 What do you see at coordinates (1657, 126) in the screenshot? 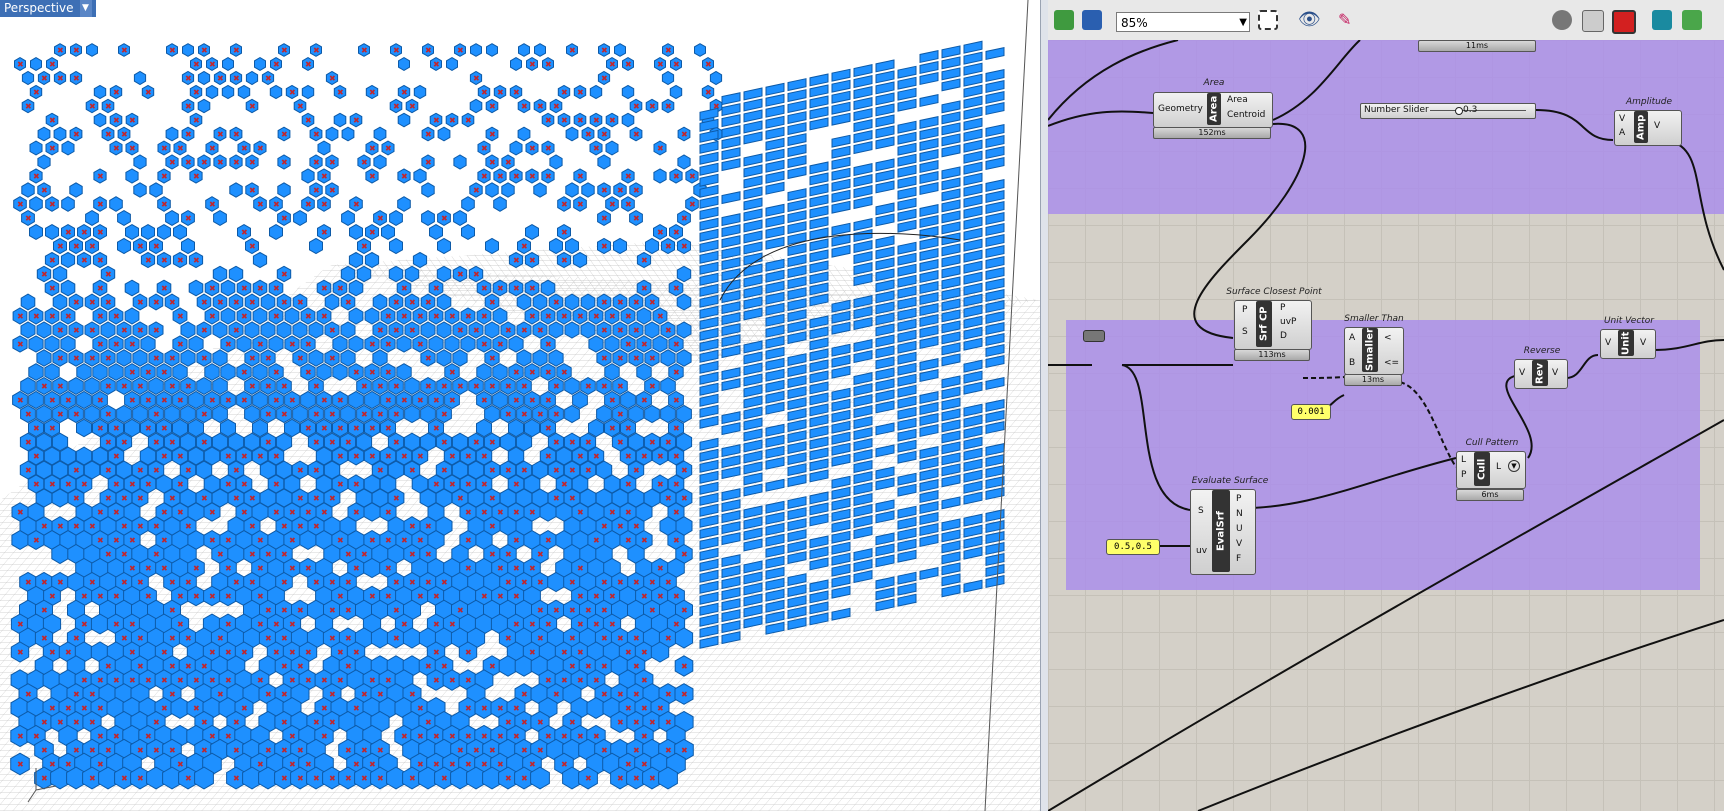
I see `amplitude-output-v: V` at bounding box center [1657, 126].